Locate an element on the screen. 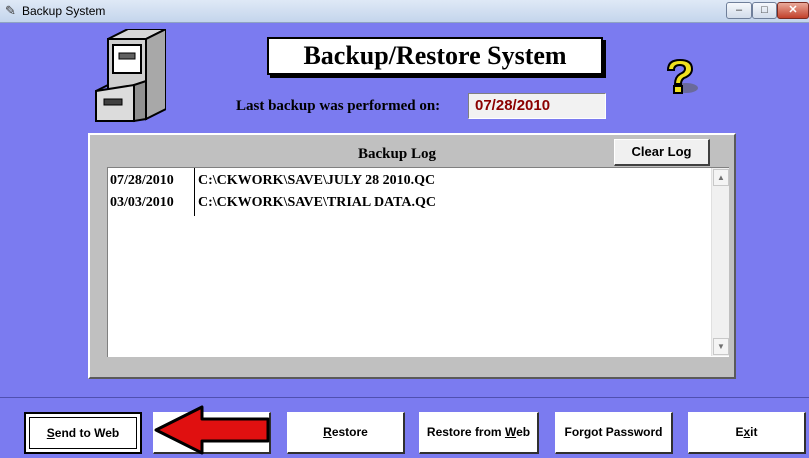 This screenshot has height=458, width=809. button-label: Forgot Password is located at coordinates (613, 432).